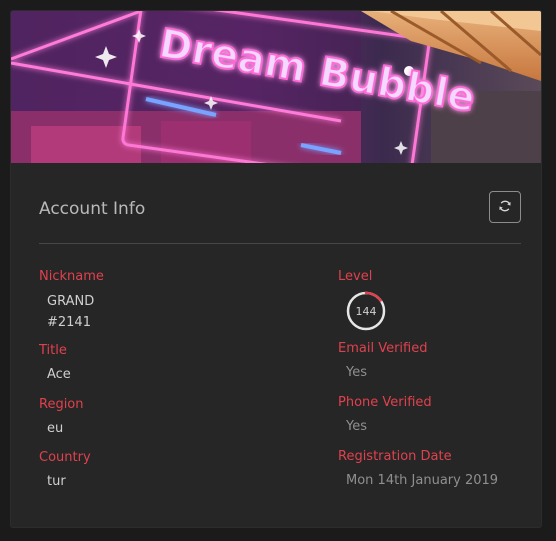 This screenshot has height=541, width=556. I want to click on email-verified-value: Yes, so click(356, 372).